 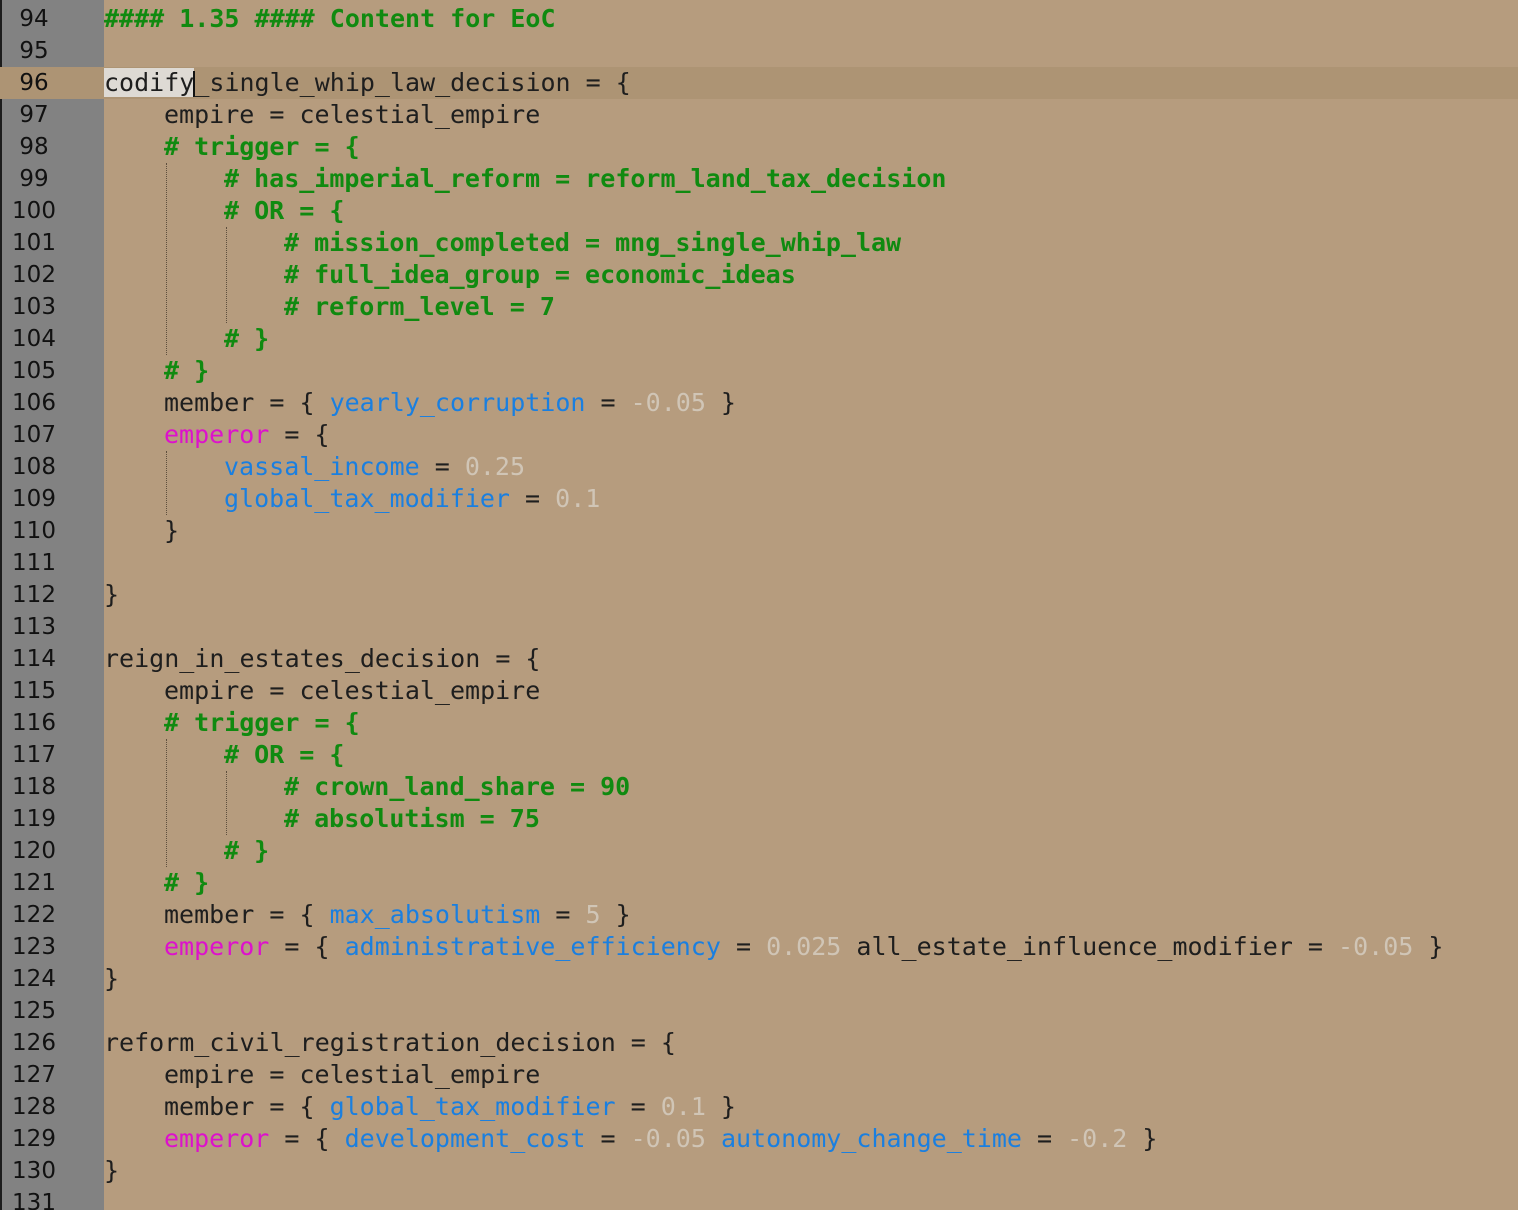 What do you see at coordinates (34, 1075) in the screenshot?
I see `line-number: 127` at bounding box center [34, 1075].